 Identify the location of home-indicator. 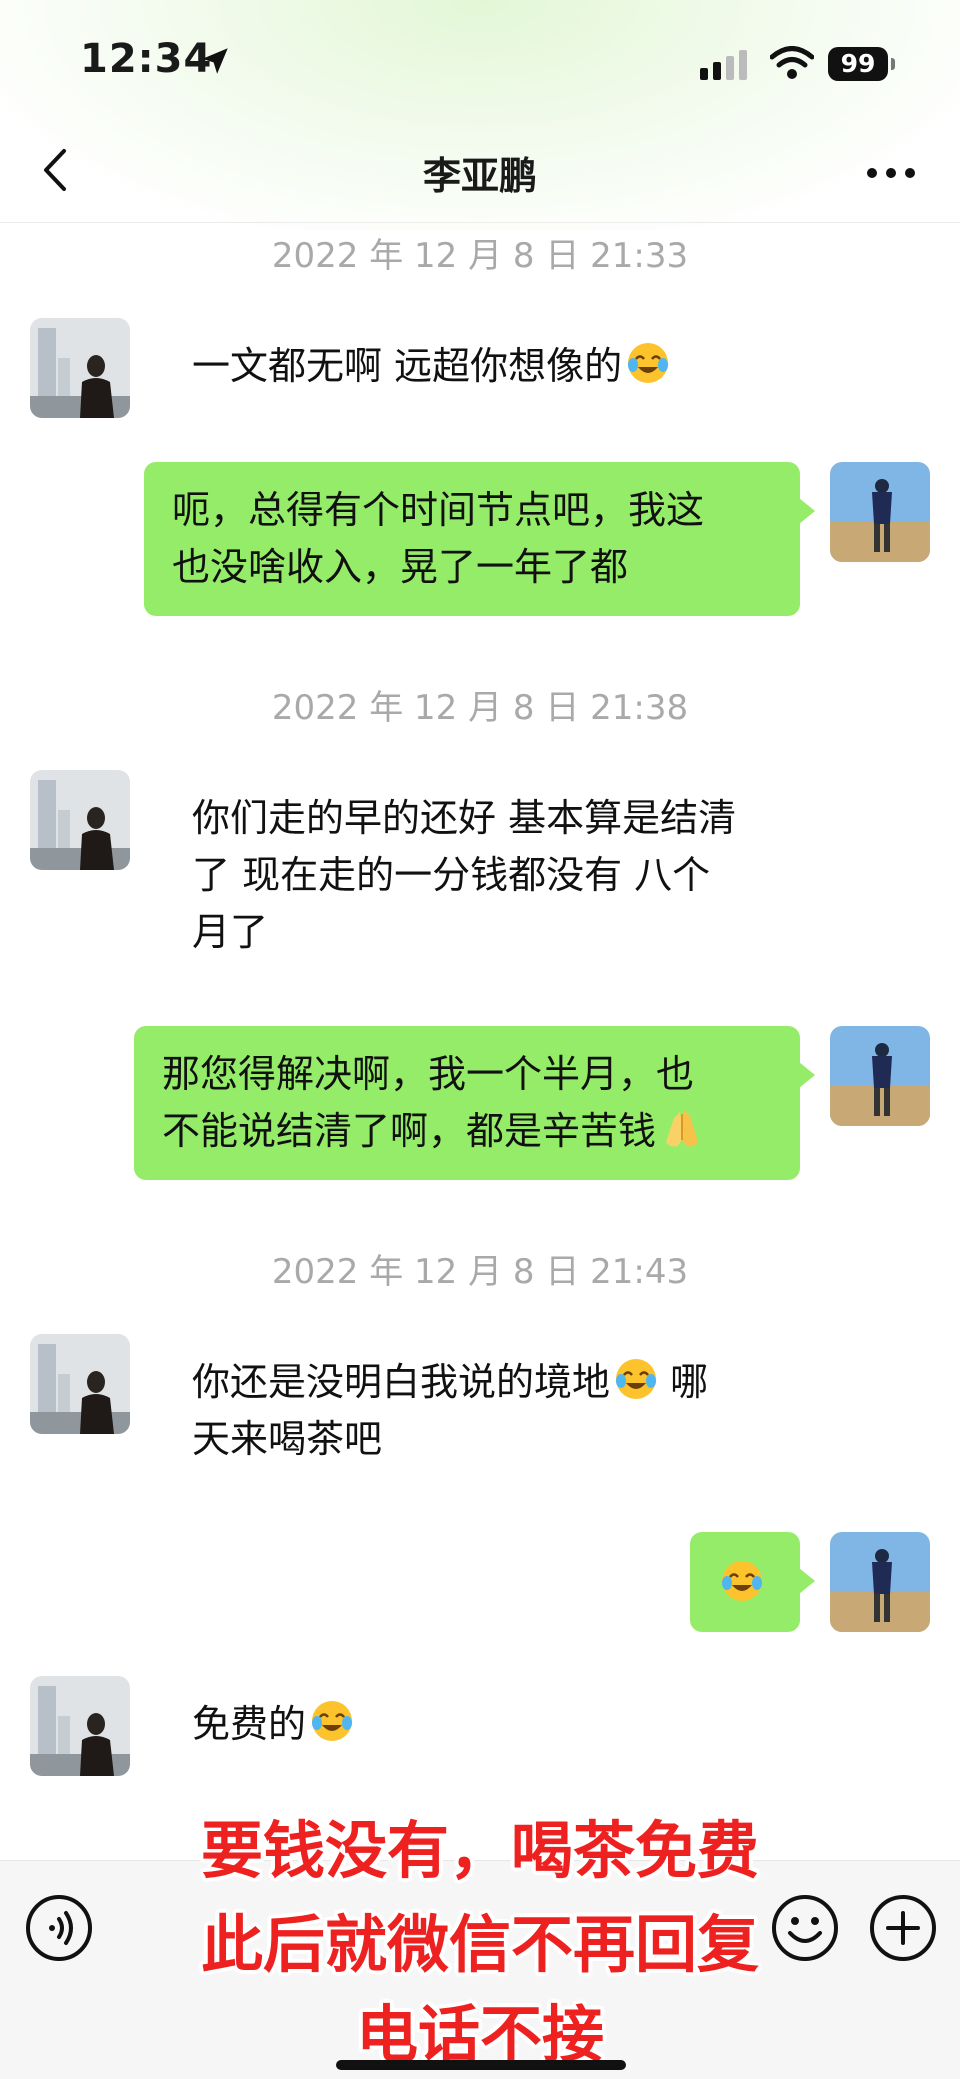
(481, 2065).